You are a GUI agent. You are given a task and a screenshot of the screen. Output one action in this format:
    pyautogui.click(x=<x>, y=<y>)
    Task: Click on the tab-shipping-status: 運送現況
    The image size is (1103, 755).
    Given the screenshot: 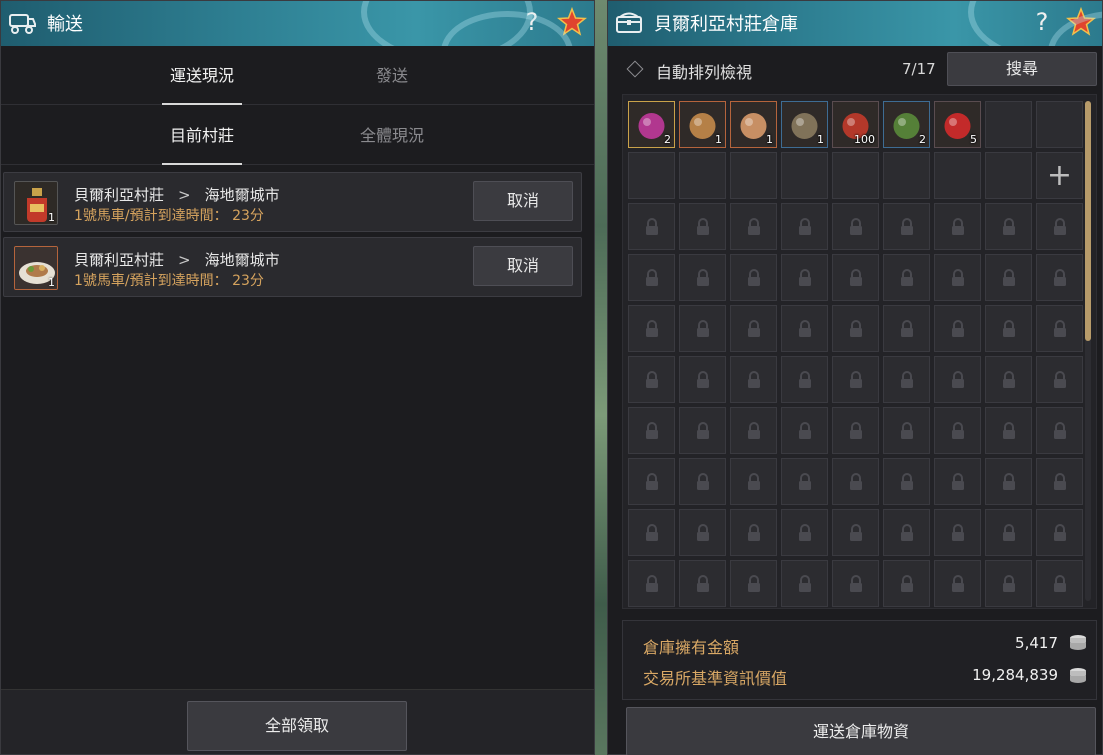 What is the action you would take?
    pyautogui.click(x=202, y=76)
    